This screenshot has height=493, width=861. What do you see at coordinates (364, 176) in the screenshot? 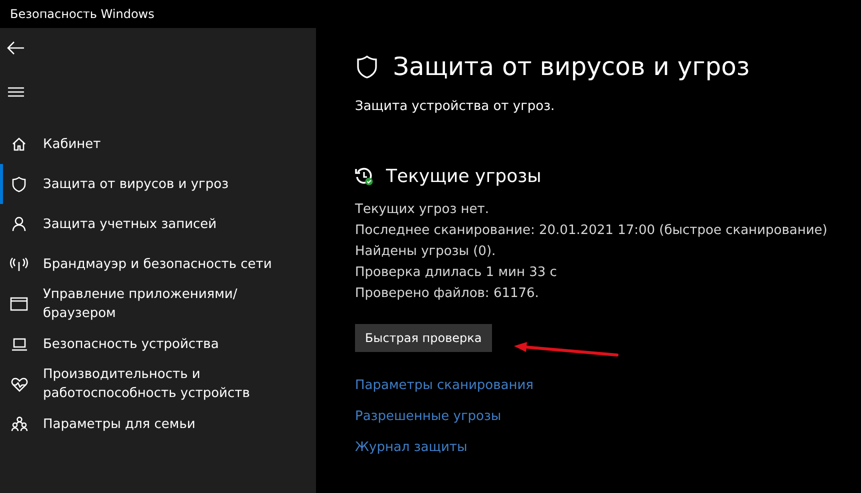
I see `history-check-icon` at bounding box center [364, 176].